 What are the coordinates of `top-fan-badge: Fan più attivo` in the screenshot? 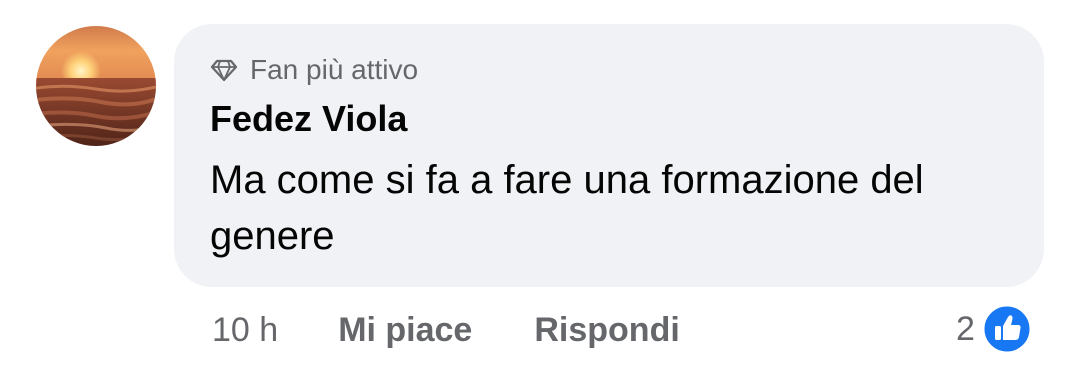 It's located at (314, 70).